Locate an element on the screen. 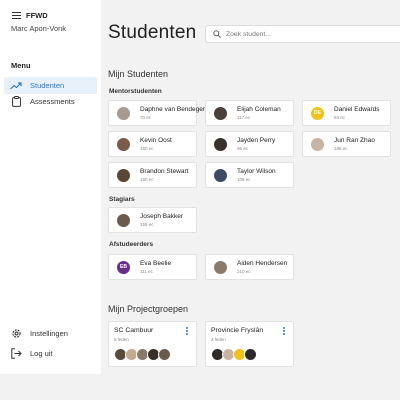 The width and height of the screenshot is (400, 400). student-card: DE Daniel Edwards 93 ec is located at coordinates (346, 113).